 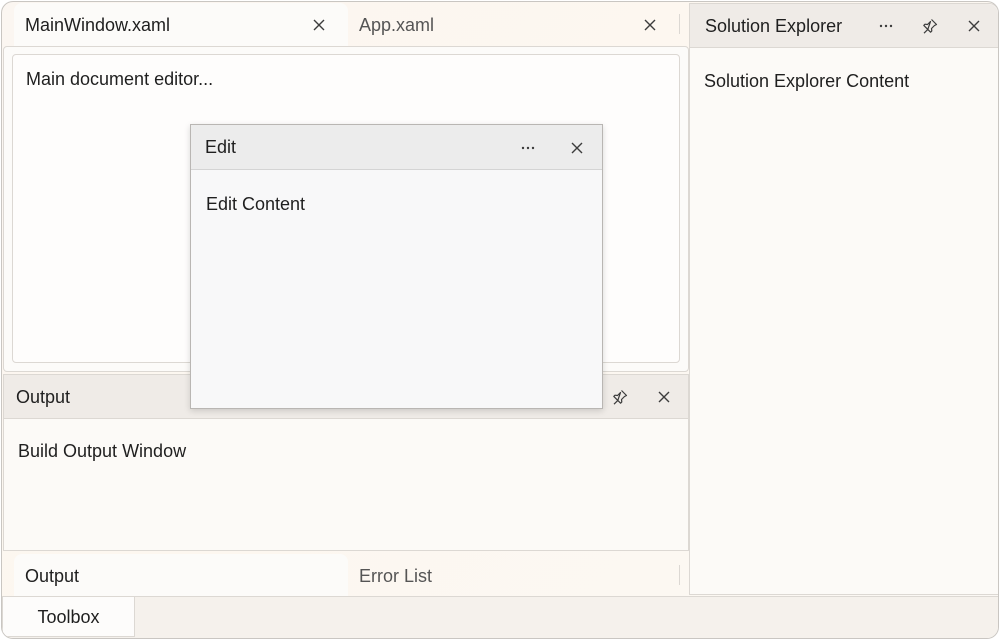 What do you see at coordinates (807, 81) in the screenshot?
I see `solution-explorer-content: Solution Explorer Content` at bounding box center [807, 81].